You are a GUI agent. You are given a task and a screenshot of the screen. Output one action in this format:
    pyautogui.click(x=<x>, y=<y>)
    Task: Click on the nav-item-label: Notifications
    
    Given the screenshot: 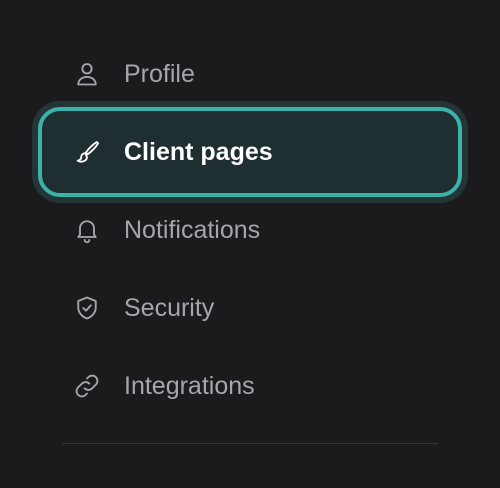 What is the action you would take?
    pyautogui.click(x=192, y=229)
    